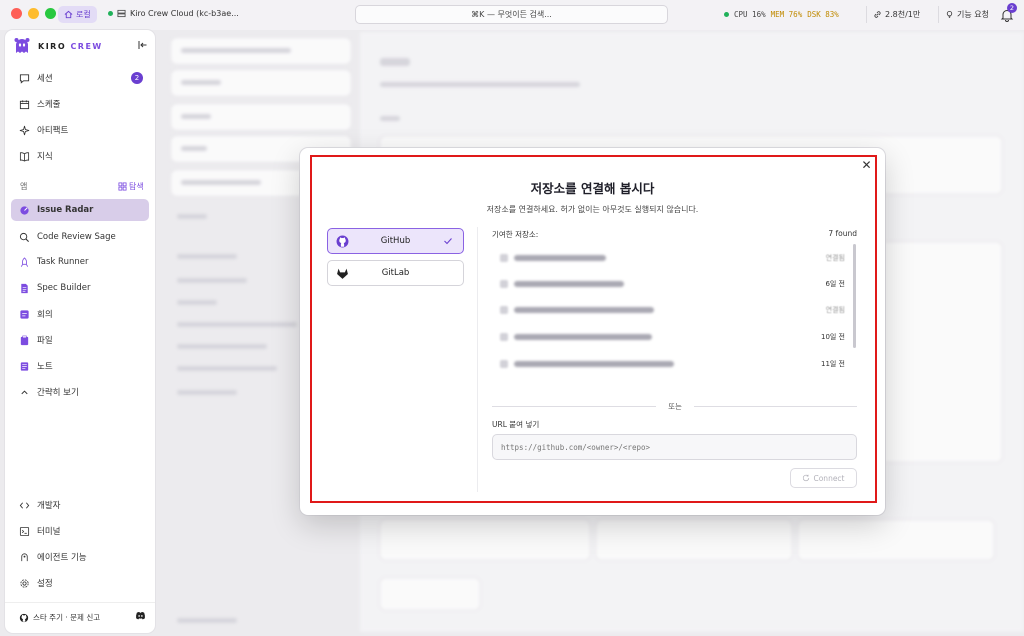 The image size is (1024, 636). I want to click on sidebar-item-code-review-sage: Code Review Sage, so click(80, 237).